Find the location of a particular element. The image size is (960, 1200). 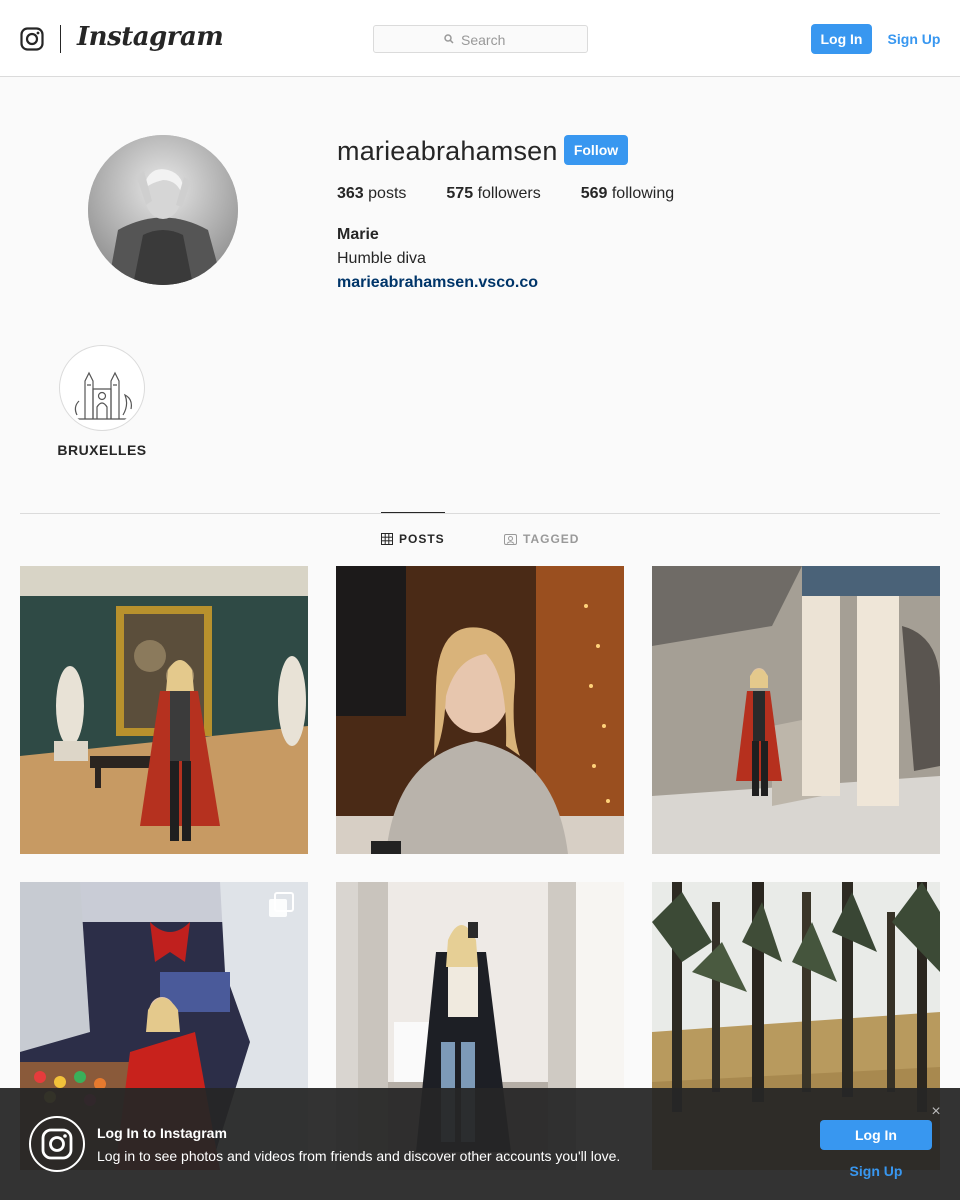

highlight-label: BRUXELLES is located at coordinates (102, 450).